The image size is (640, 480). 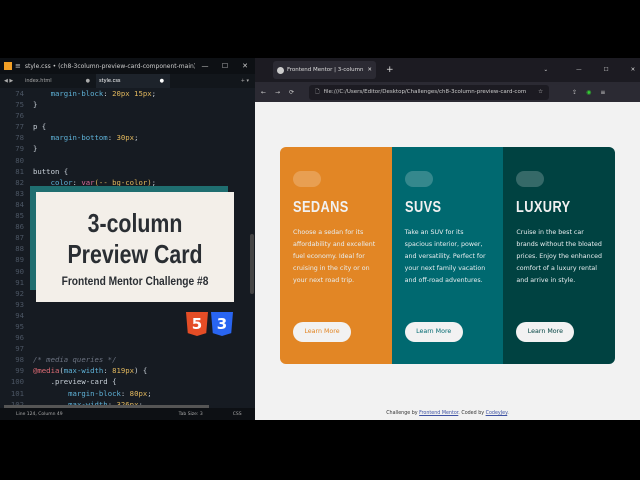 I want to click on line-number: 74, so click(x=19, y=93).